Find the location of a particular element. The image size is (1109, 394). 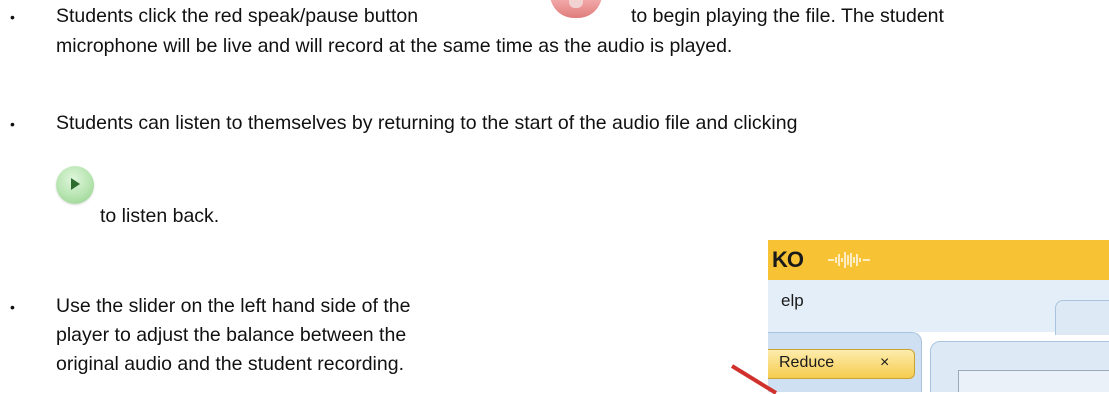

player-input-box is located at coordinates (1033, 381).